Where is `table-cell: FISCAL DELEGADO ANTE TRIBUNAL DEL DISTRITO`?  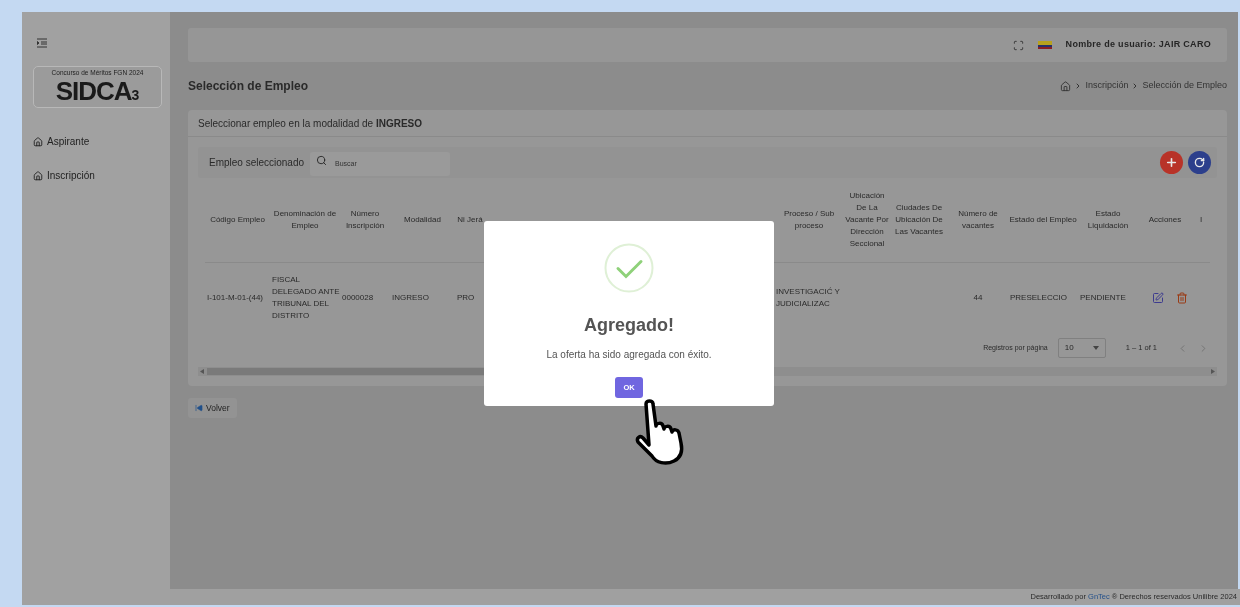 table-cell: FISCAL DELEGADO ANTE TRIBUNAL DEL DISTRITO is located at coordinates (306, 298).